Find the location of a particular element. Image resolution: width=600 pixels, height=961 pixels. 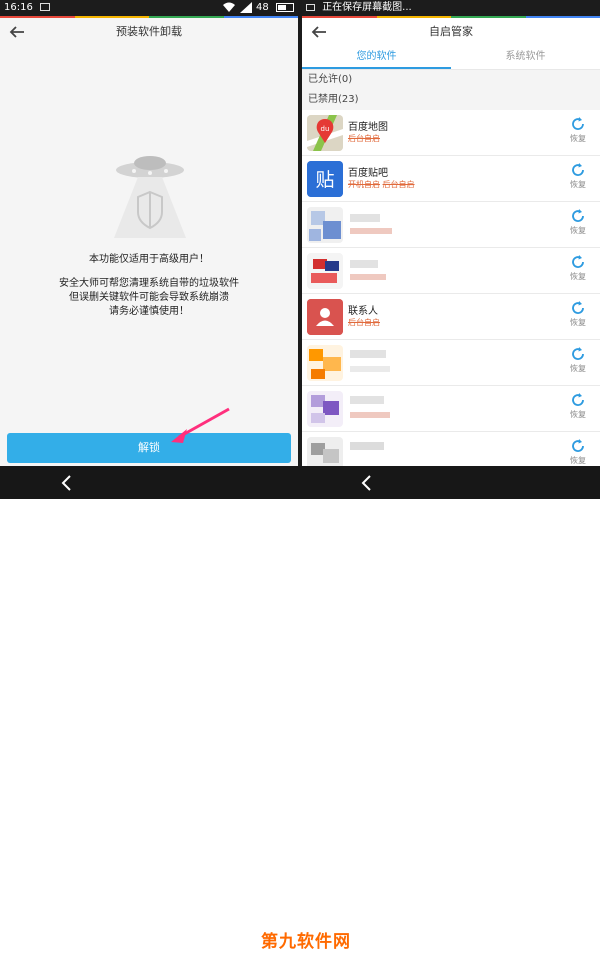

notification-icon is located at coordinates (45, 7).